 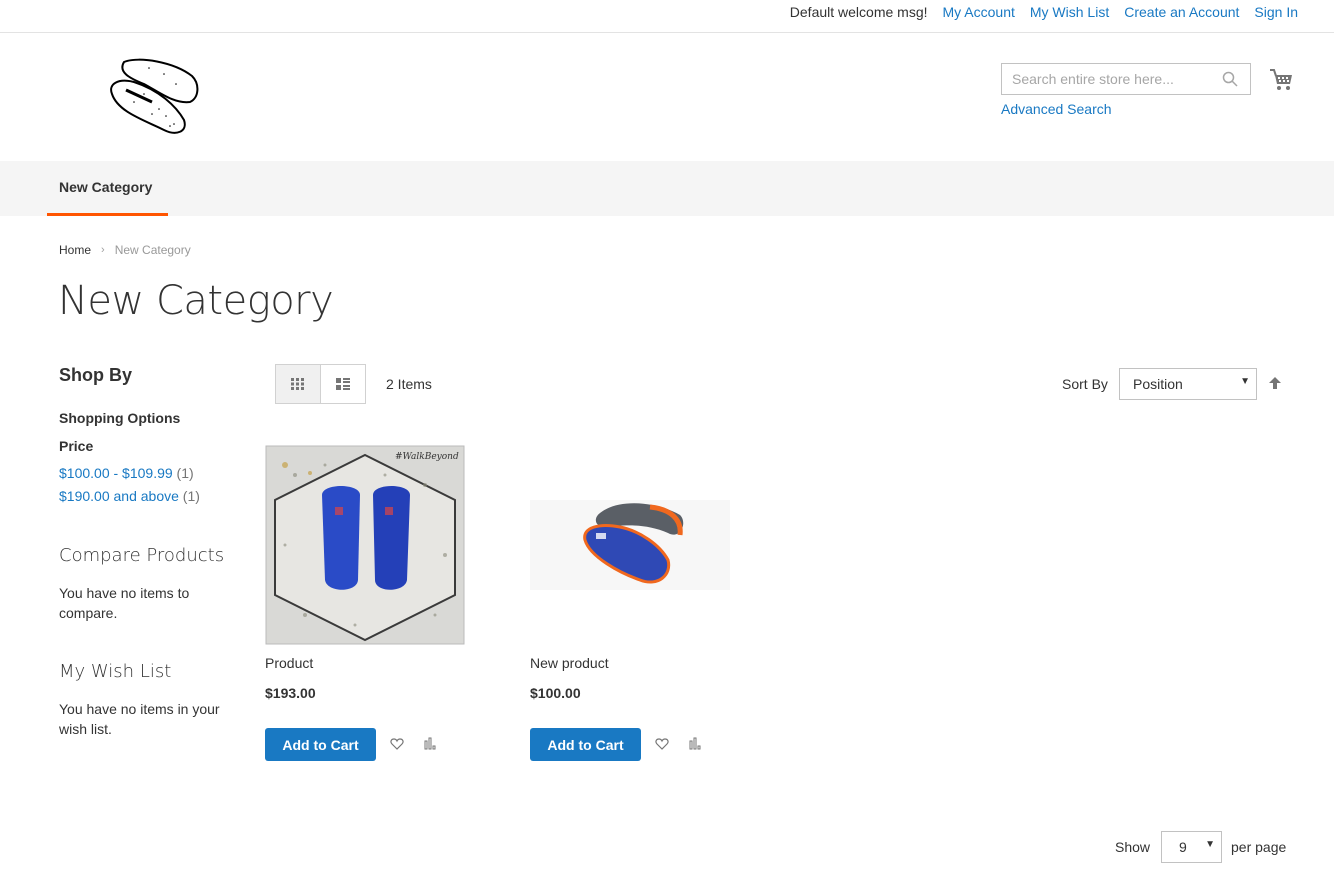 I want to click on filter-label: $100.00 - $109.99, so click(x=116, y=473).